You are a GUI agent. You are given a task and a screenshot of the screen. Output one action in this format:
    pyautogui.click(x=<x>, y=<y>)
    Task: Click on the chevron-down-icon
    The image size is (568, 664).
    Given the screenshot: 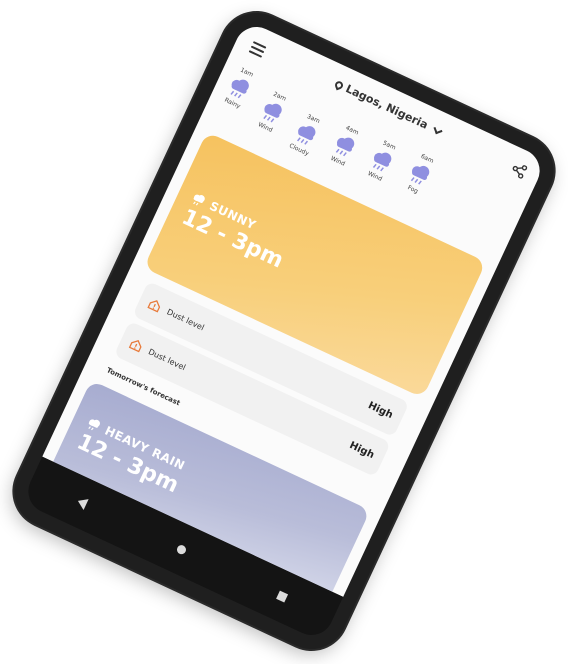 What is the action you would take?
    pyautogui.click(x=438, y=129)
    